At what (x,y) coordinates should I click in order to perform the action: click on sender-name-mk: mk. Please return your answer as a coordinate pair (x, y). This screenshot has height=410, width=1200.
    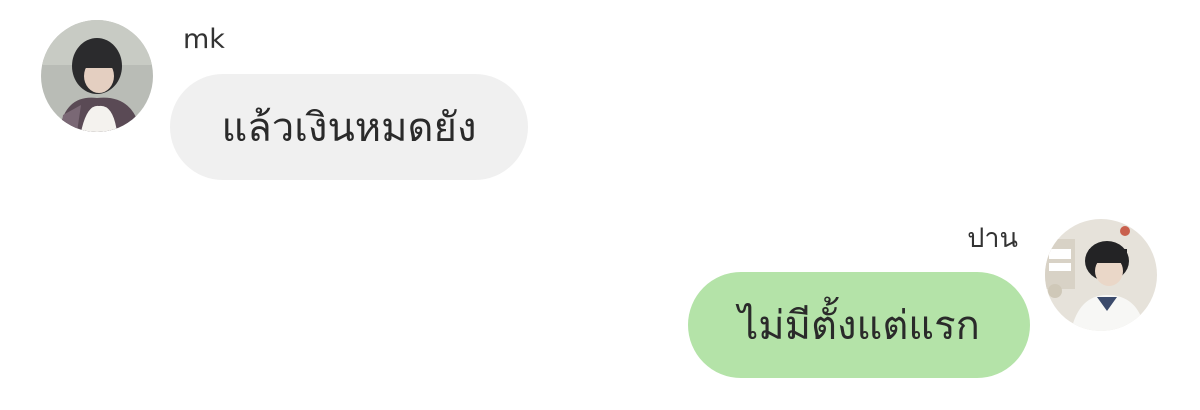
    Looking at the image, I should click on (204, 39).